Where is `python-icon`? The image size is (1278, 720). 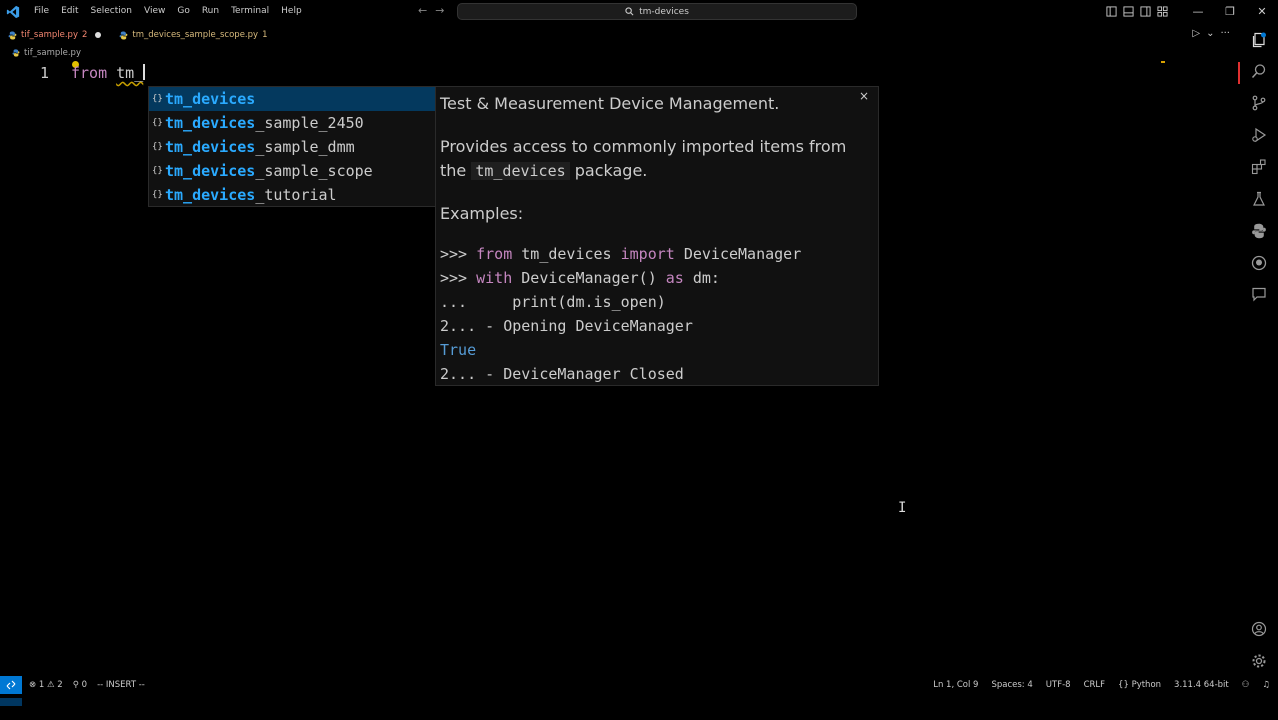 python-icon is located at coordinates (1259, 231).